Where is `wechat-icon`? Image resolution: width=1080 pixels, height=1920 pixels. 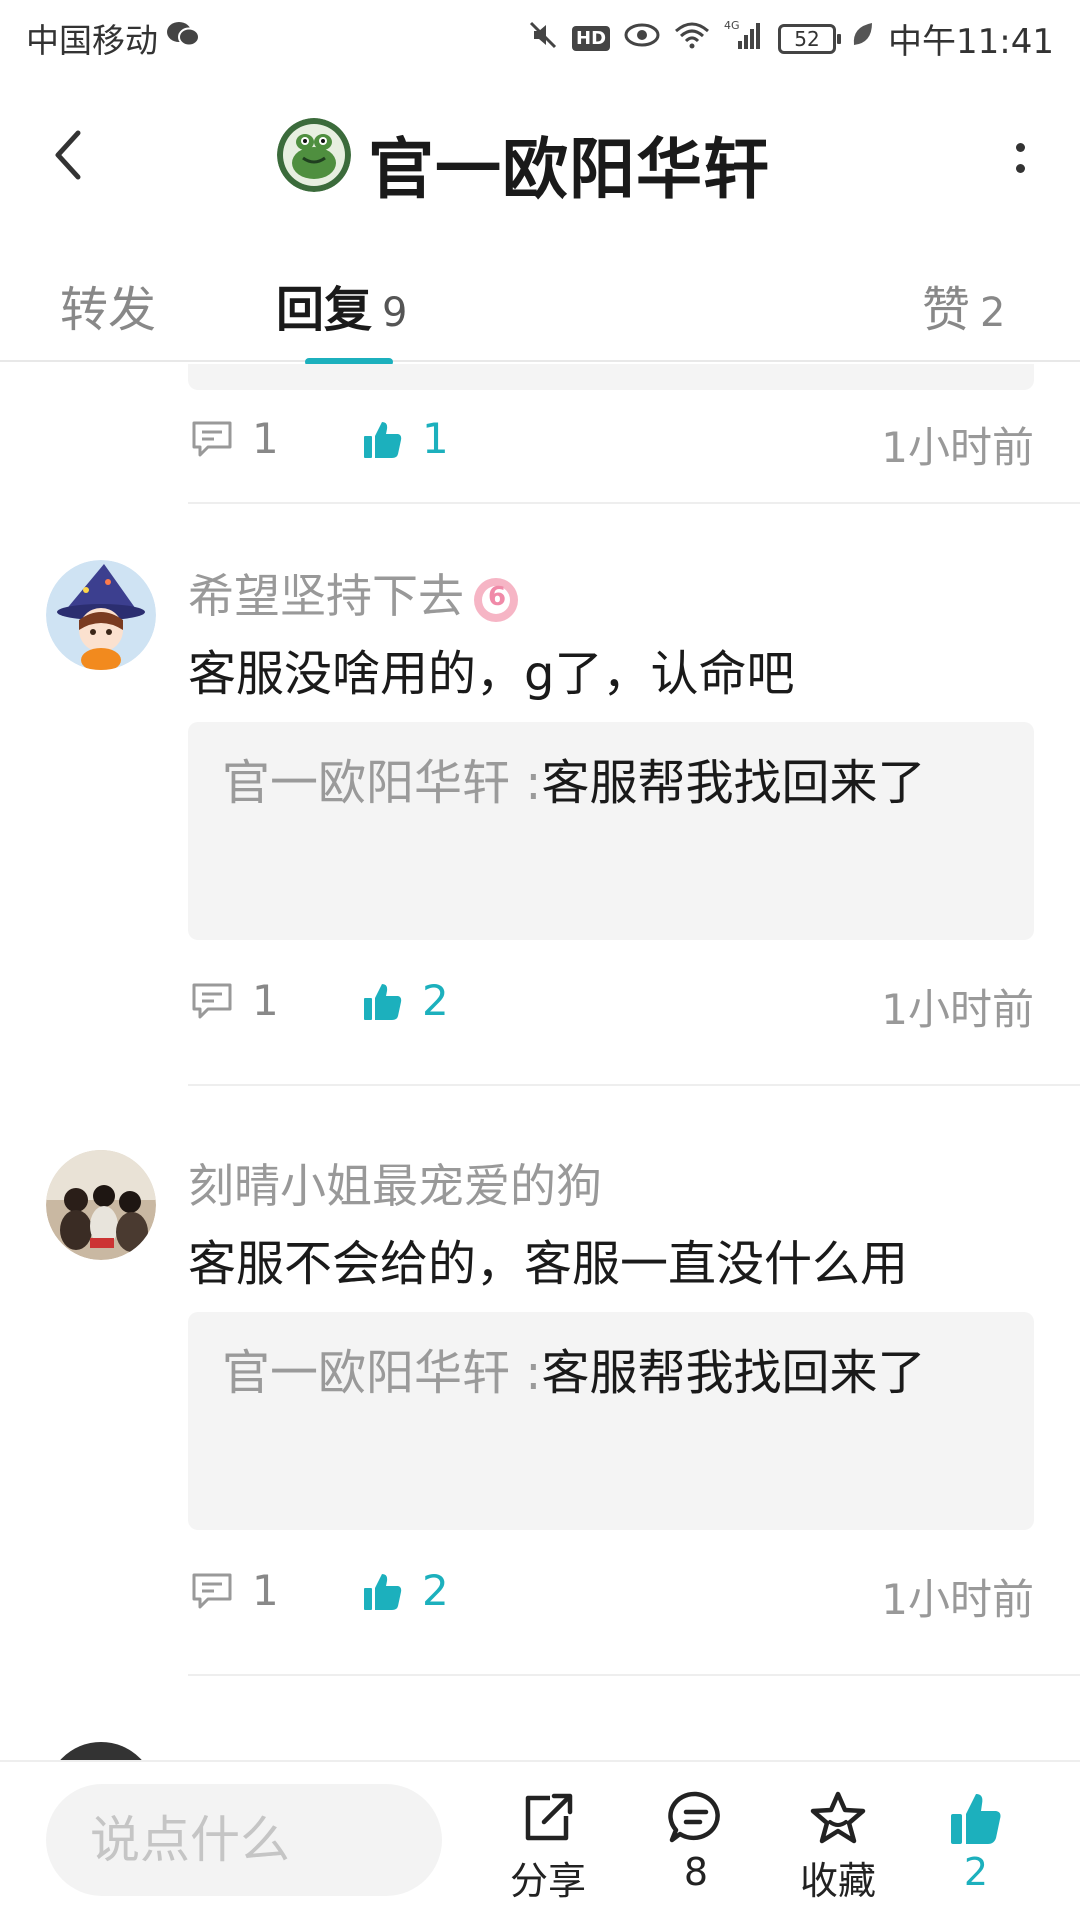 wechat-icon is located at coordinates (183, 38).